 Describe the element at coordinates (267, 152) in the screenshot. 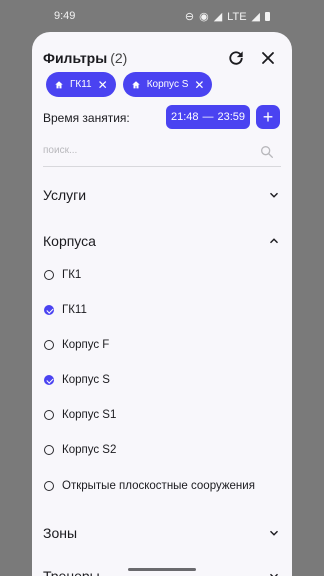

I see `search-icon` at that location.